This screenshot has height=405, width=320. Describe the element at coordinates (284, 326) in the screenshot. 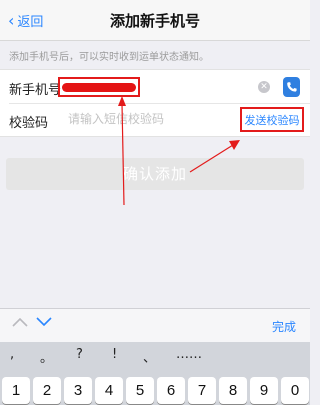

I see `keyboard-done-button: 完成` at that location.